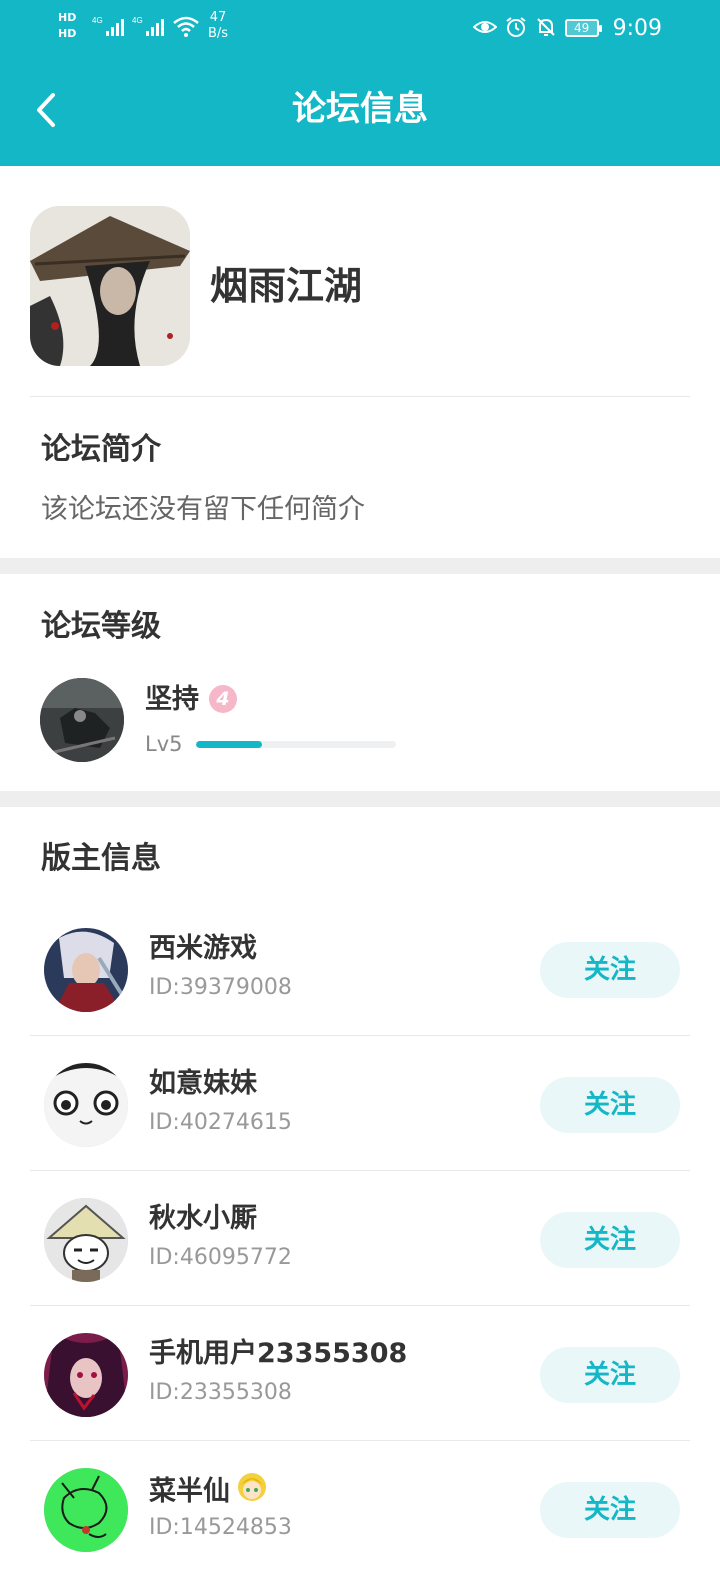 This screenshot has height=1576, width=720. Describe the element at coordinates (286, 286) in the screenshot. I see `forum-name: 烟雨江湖` at that location.